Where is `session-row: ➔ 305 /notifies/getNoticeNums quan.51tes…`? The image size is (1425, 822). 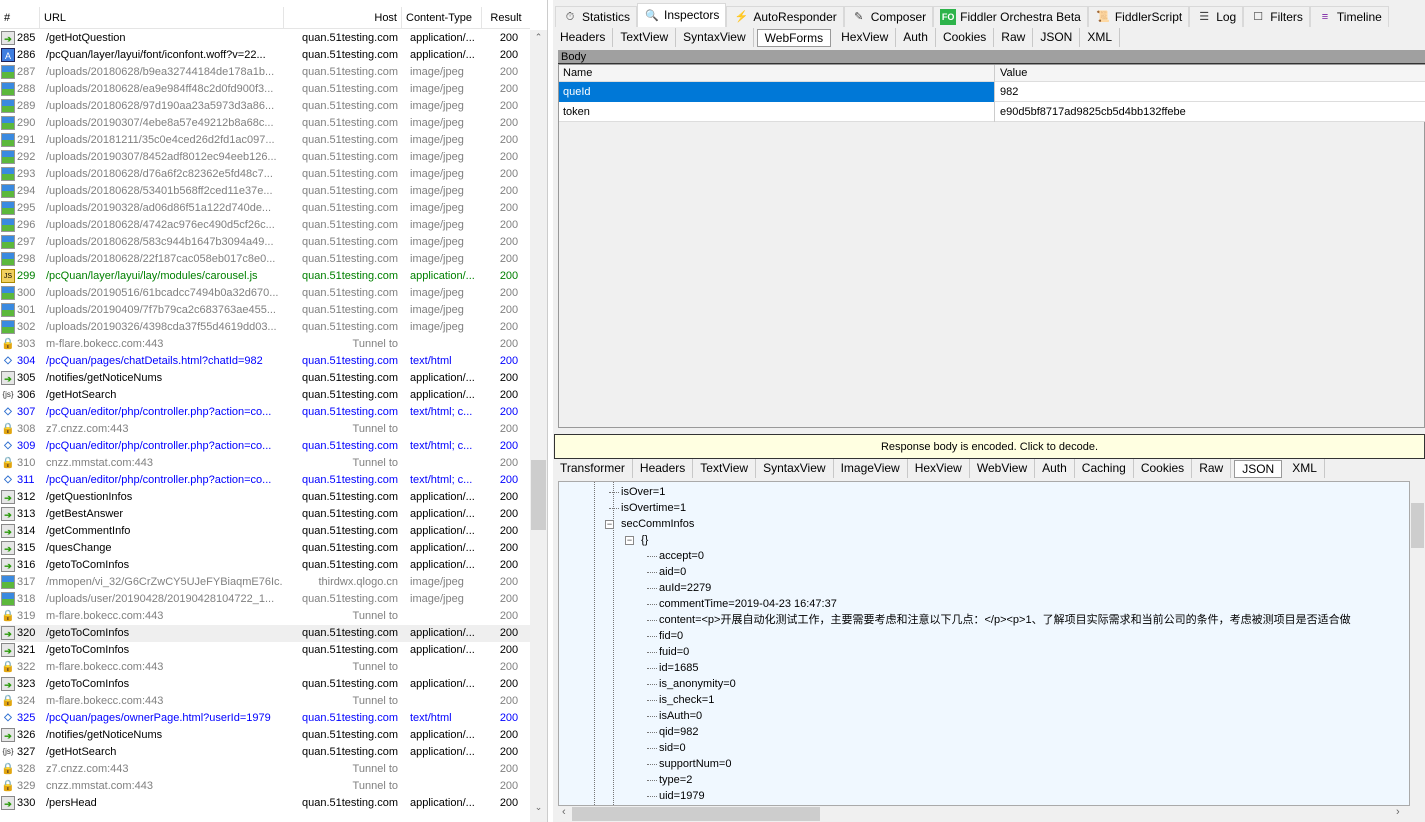 session-row: ➔ 305 /notifies/getNoticeNums quan.51tes… is located at coordinates (265, 378).